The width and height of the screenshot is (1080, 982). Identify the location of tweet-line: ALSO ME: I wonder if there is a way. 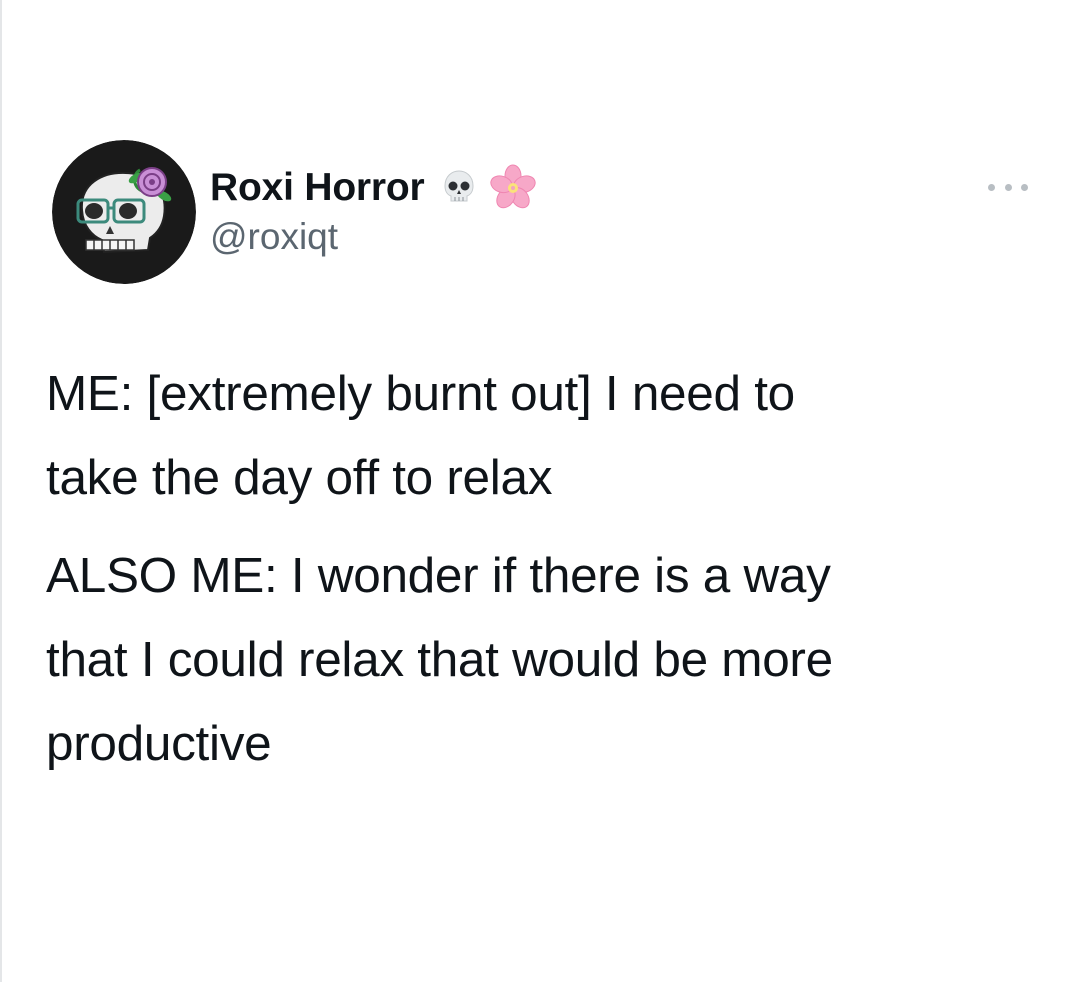
(438, 575).